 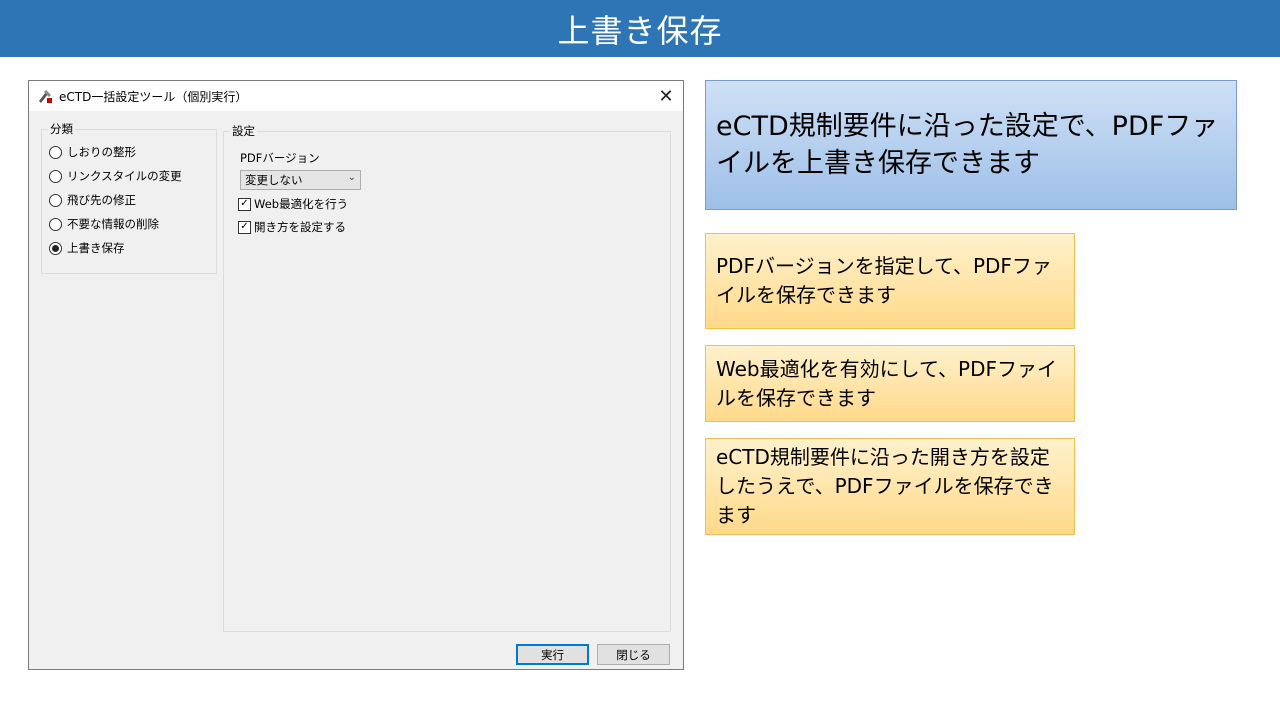 I want to click on radio-label: 不要な情報の削除, so click(x=113, y=224).